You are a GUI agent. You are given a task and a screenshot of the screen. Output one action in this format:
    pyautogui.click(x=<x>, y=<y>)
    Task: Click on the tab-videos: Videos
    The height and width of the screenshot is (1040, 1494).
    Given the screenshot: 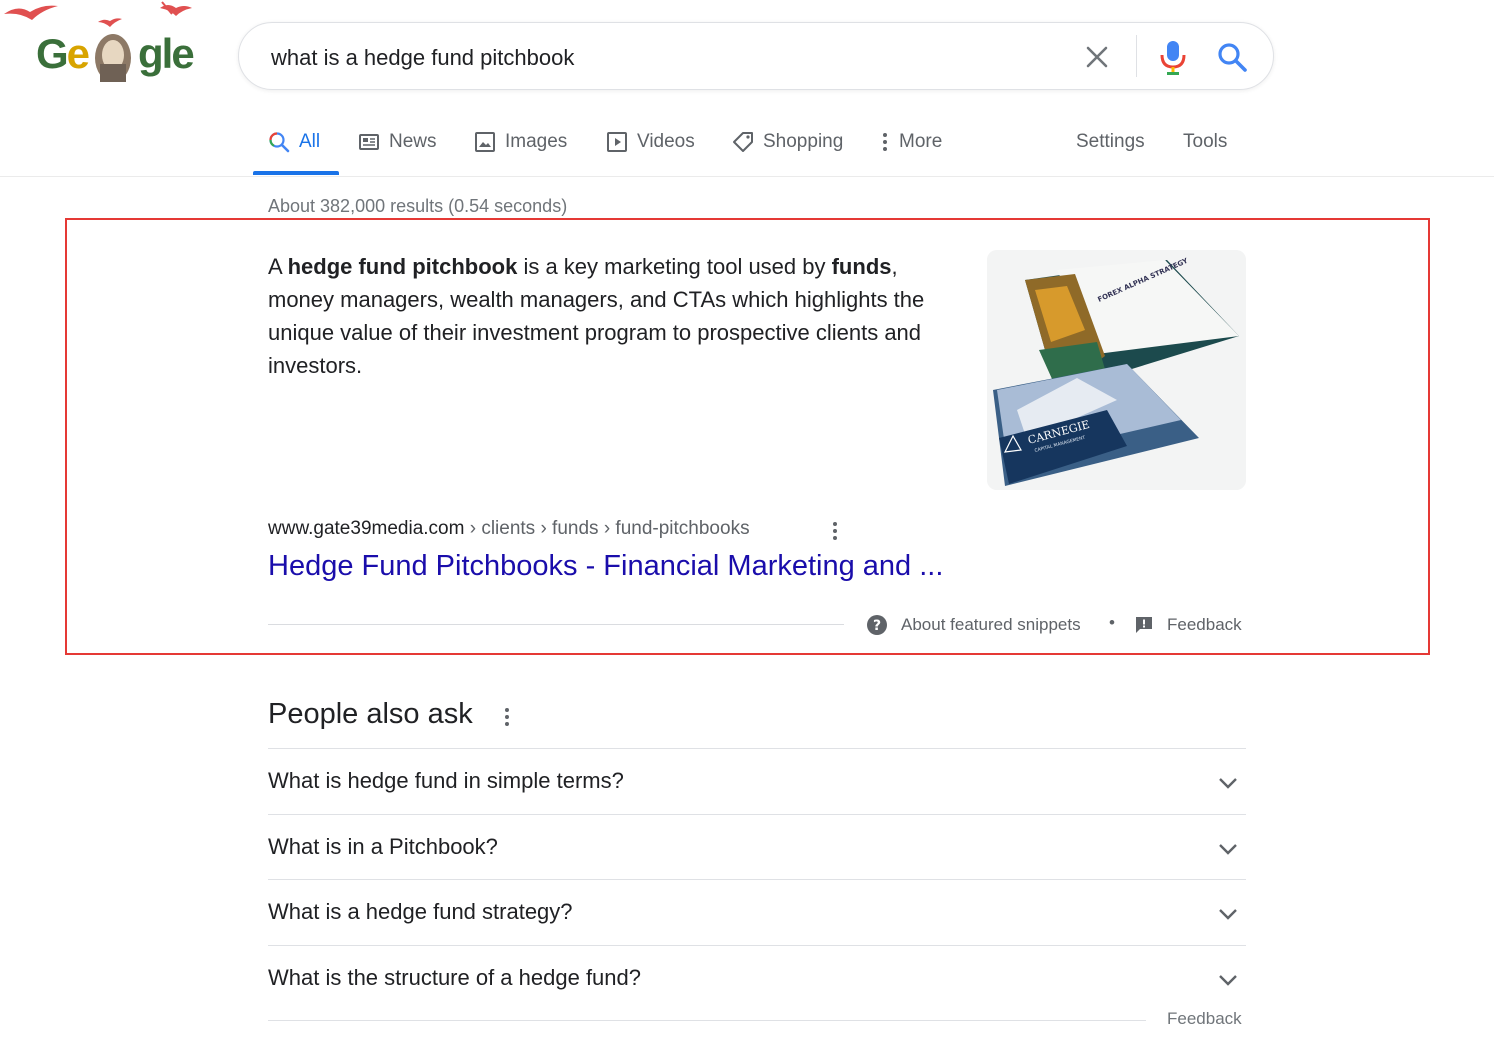 What is the action you would take?
    pyautogui.click(x=650, y=142)
    